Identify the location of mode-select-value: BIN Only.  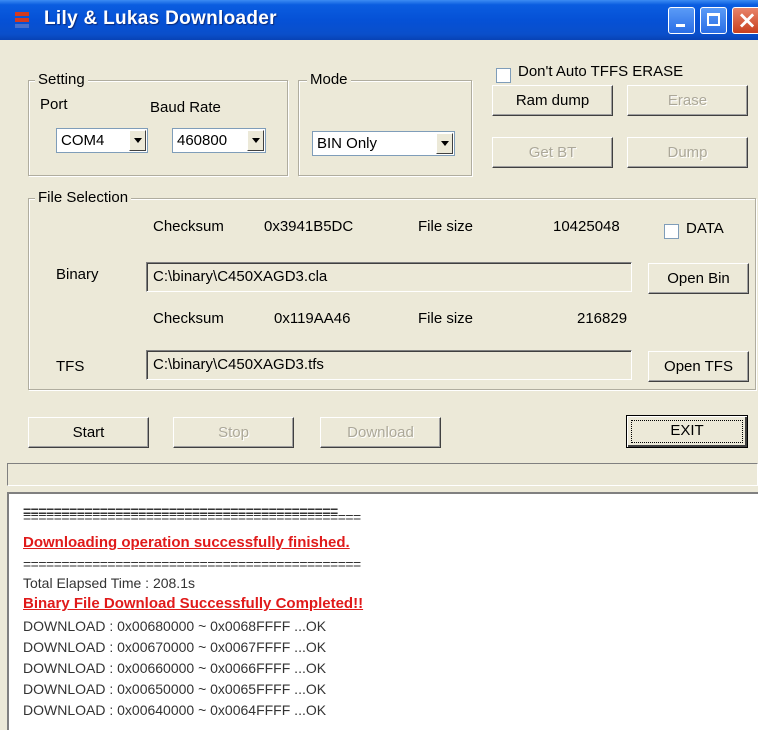
(347, 143).